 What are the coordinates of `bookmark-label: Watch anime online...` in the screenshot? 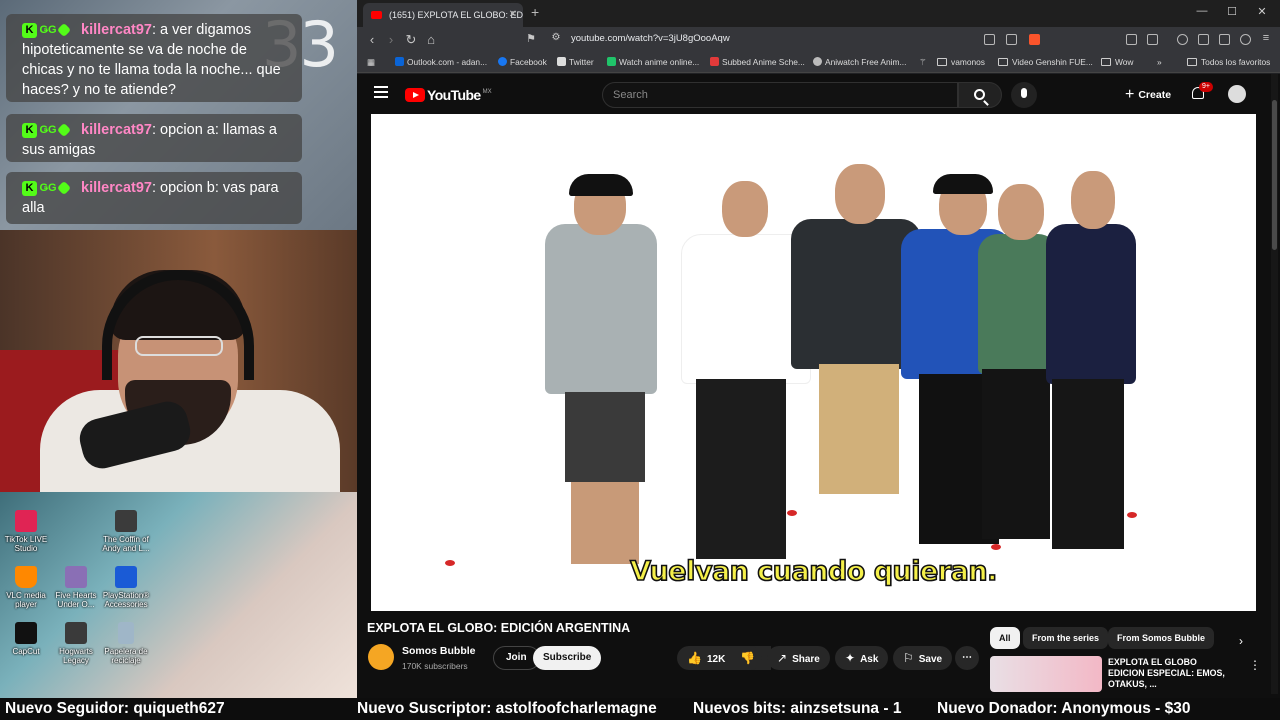 It's located at (659, 62).